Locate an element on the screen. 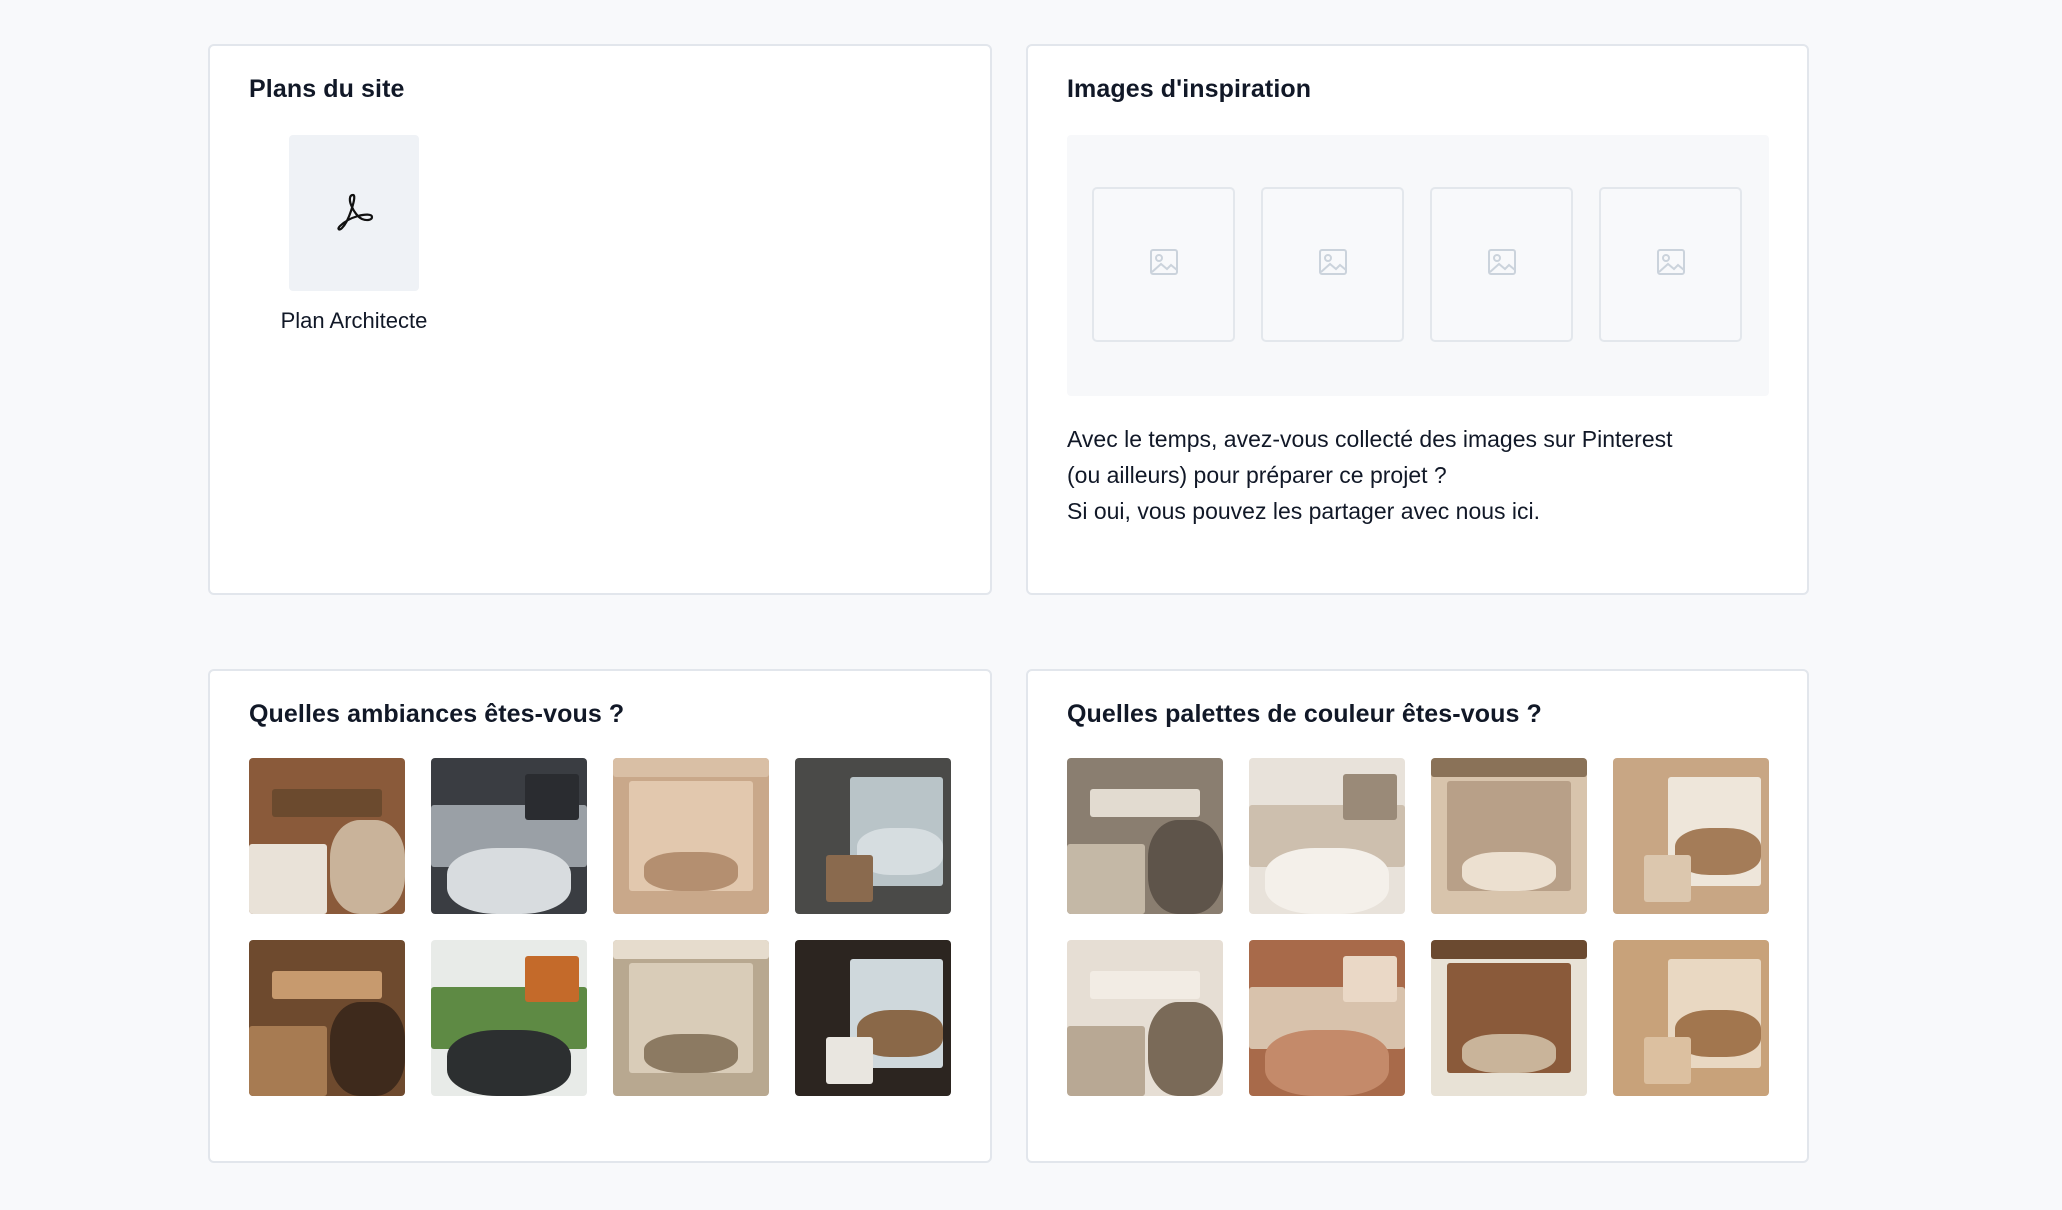 The height and width of the screenshot is (1210, 2062). description-line: (ou ailleurs) pour préparer ce projet ? is located at coordinates (1257, 475).